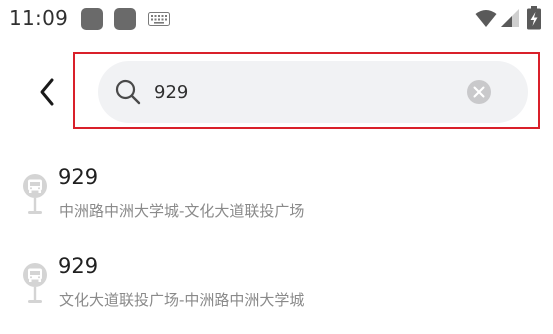  What do you see at coordinates (128, 94) in the screenshot?
I see `search-icon` at bounding box center [128, 94].